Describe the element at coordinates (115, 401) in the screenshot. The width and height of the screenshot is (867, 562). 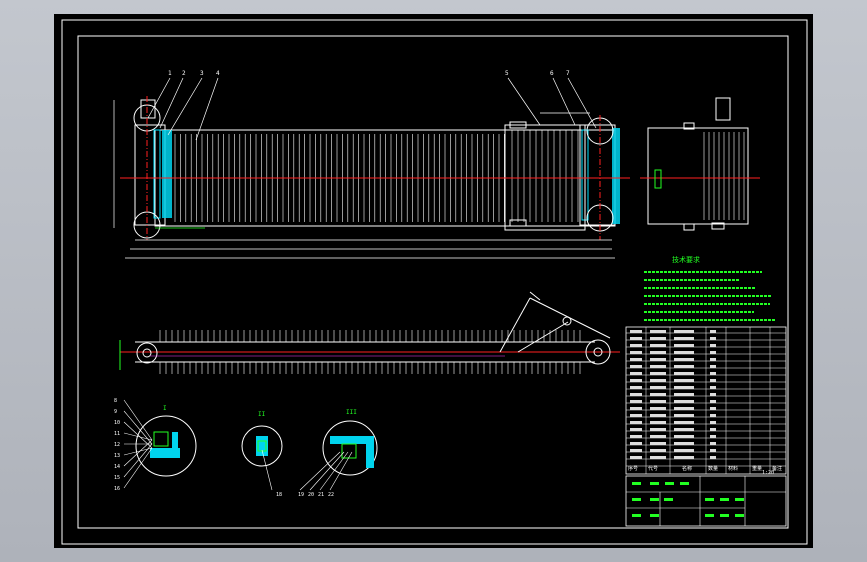
I see `detail-callout: 8` at that location.